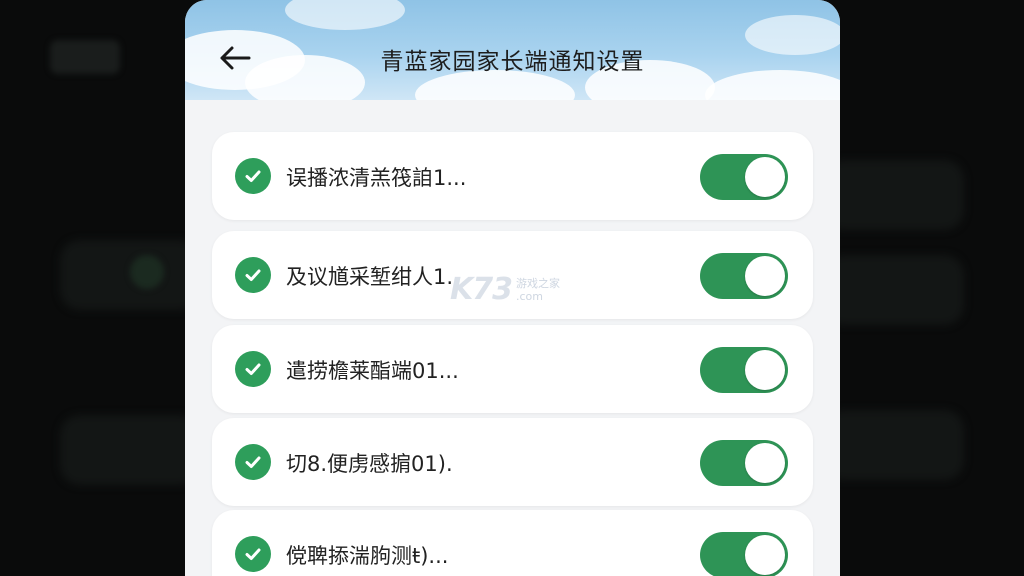  What do you see at coordinates (512, 62) in the screenshot?
I see `page-title: 青蓝家园家长端通知设置` at bounding box center [512, 62].